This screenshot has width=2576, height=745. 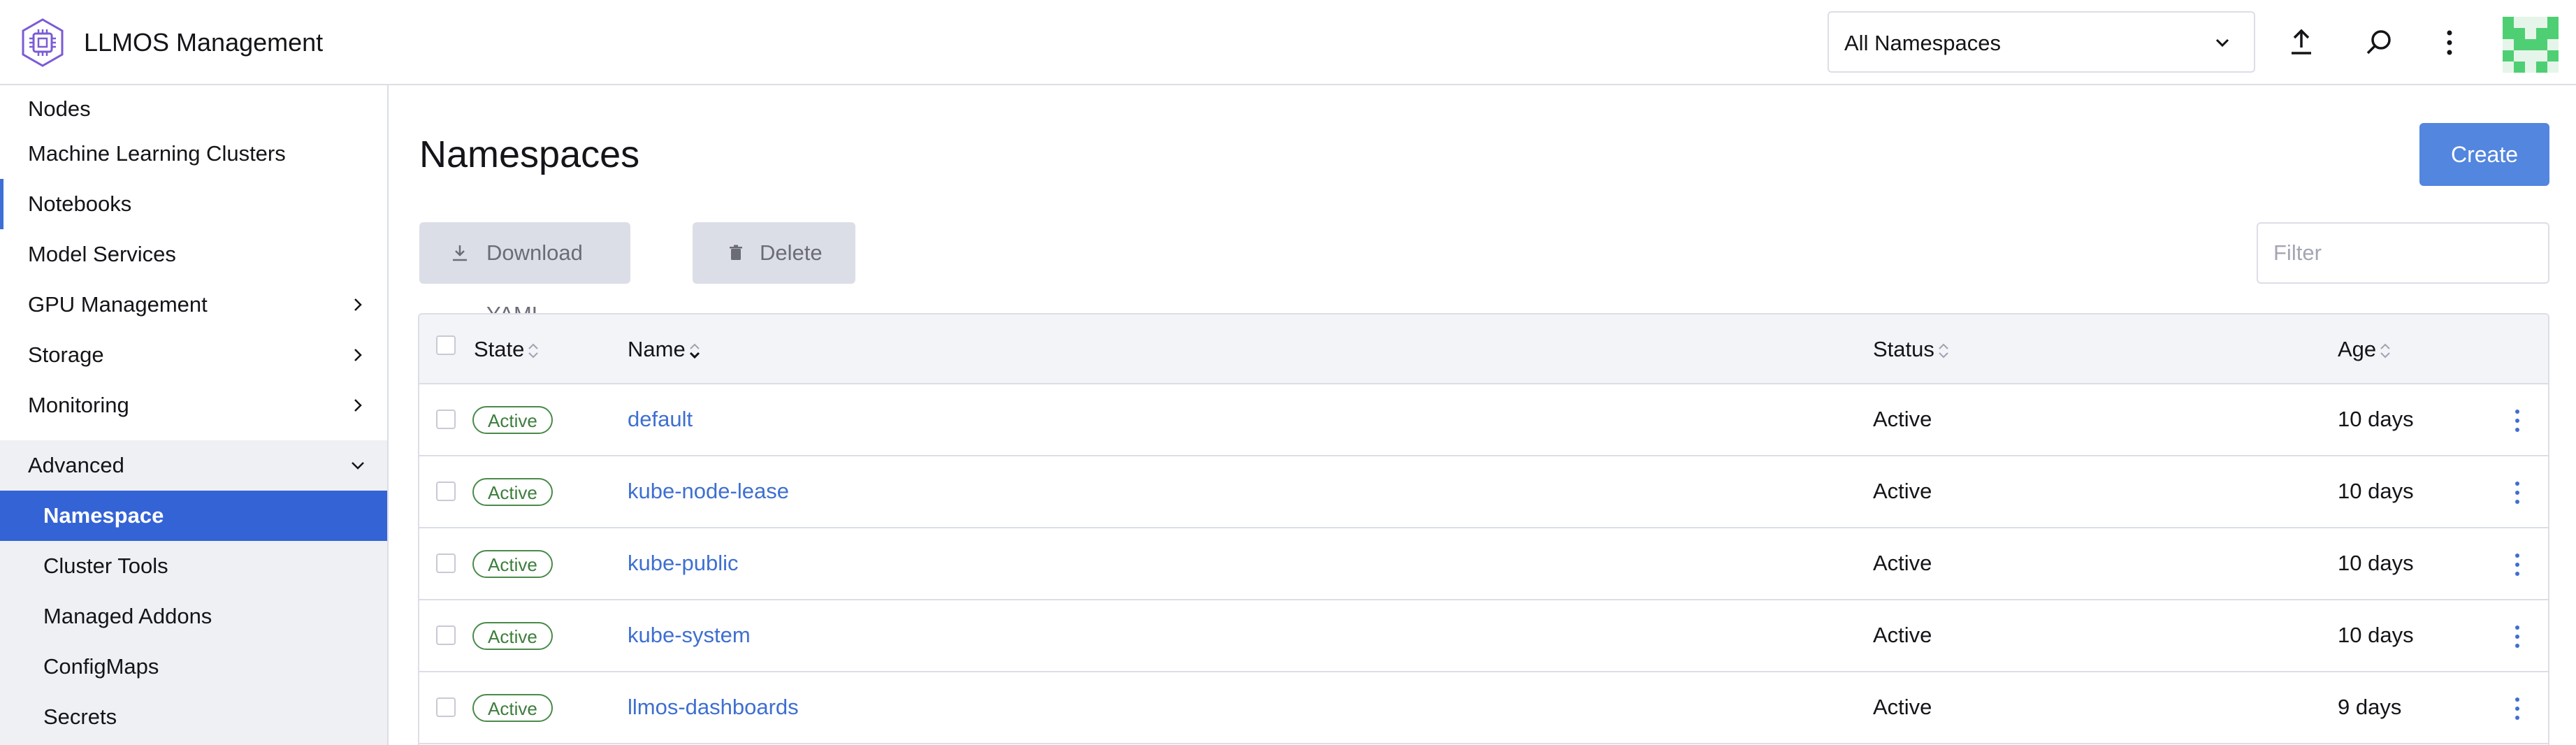 What do you see at coordinates (2379, 42) in the screenshot?
I see `search-icon` at bounding box center [2379, 42].